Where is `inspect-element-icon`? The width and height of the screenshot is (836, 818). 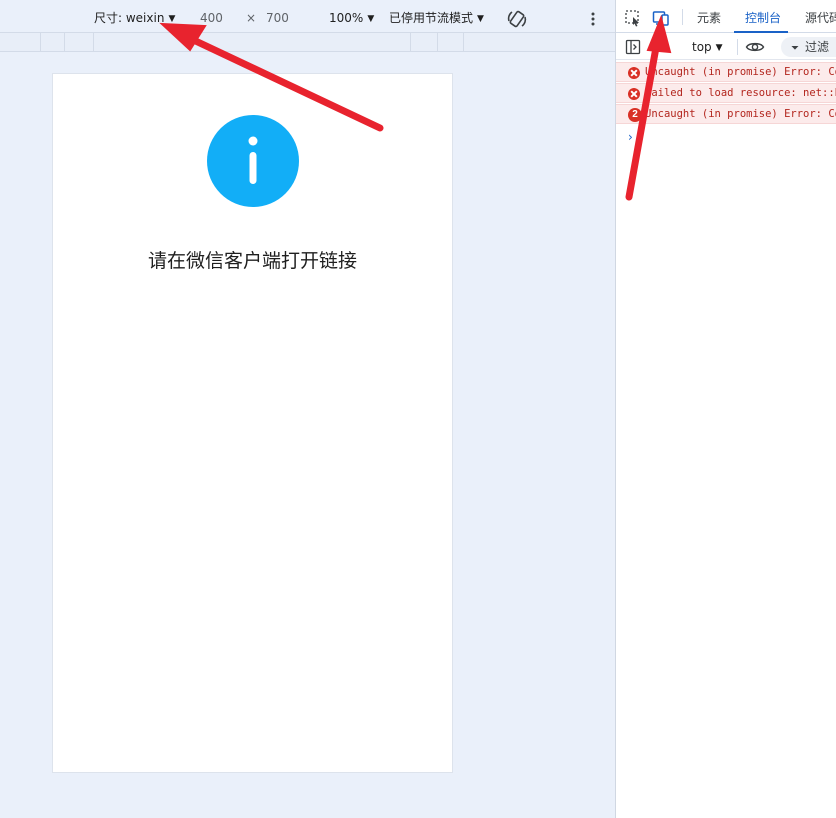 inspect-element-icon is located at coordinates (633, 18).